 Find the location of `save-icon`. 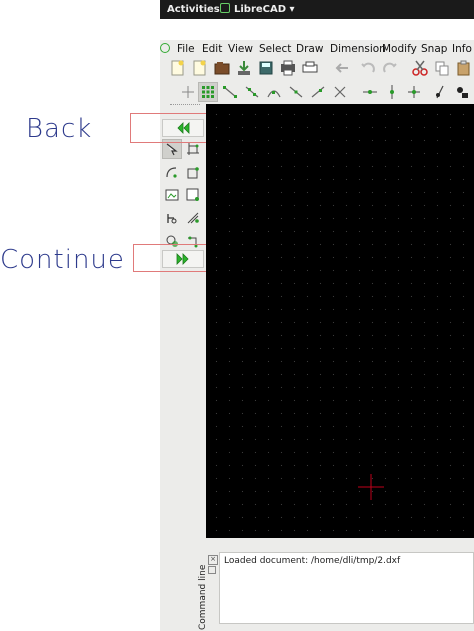

save-icon is located at coordinates (244, 68).